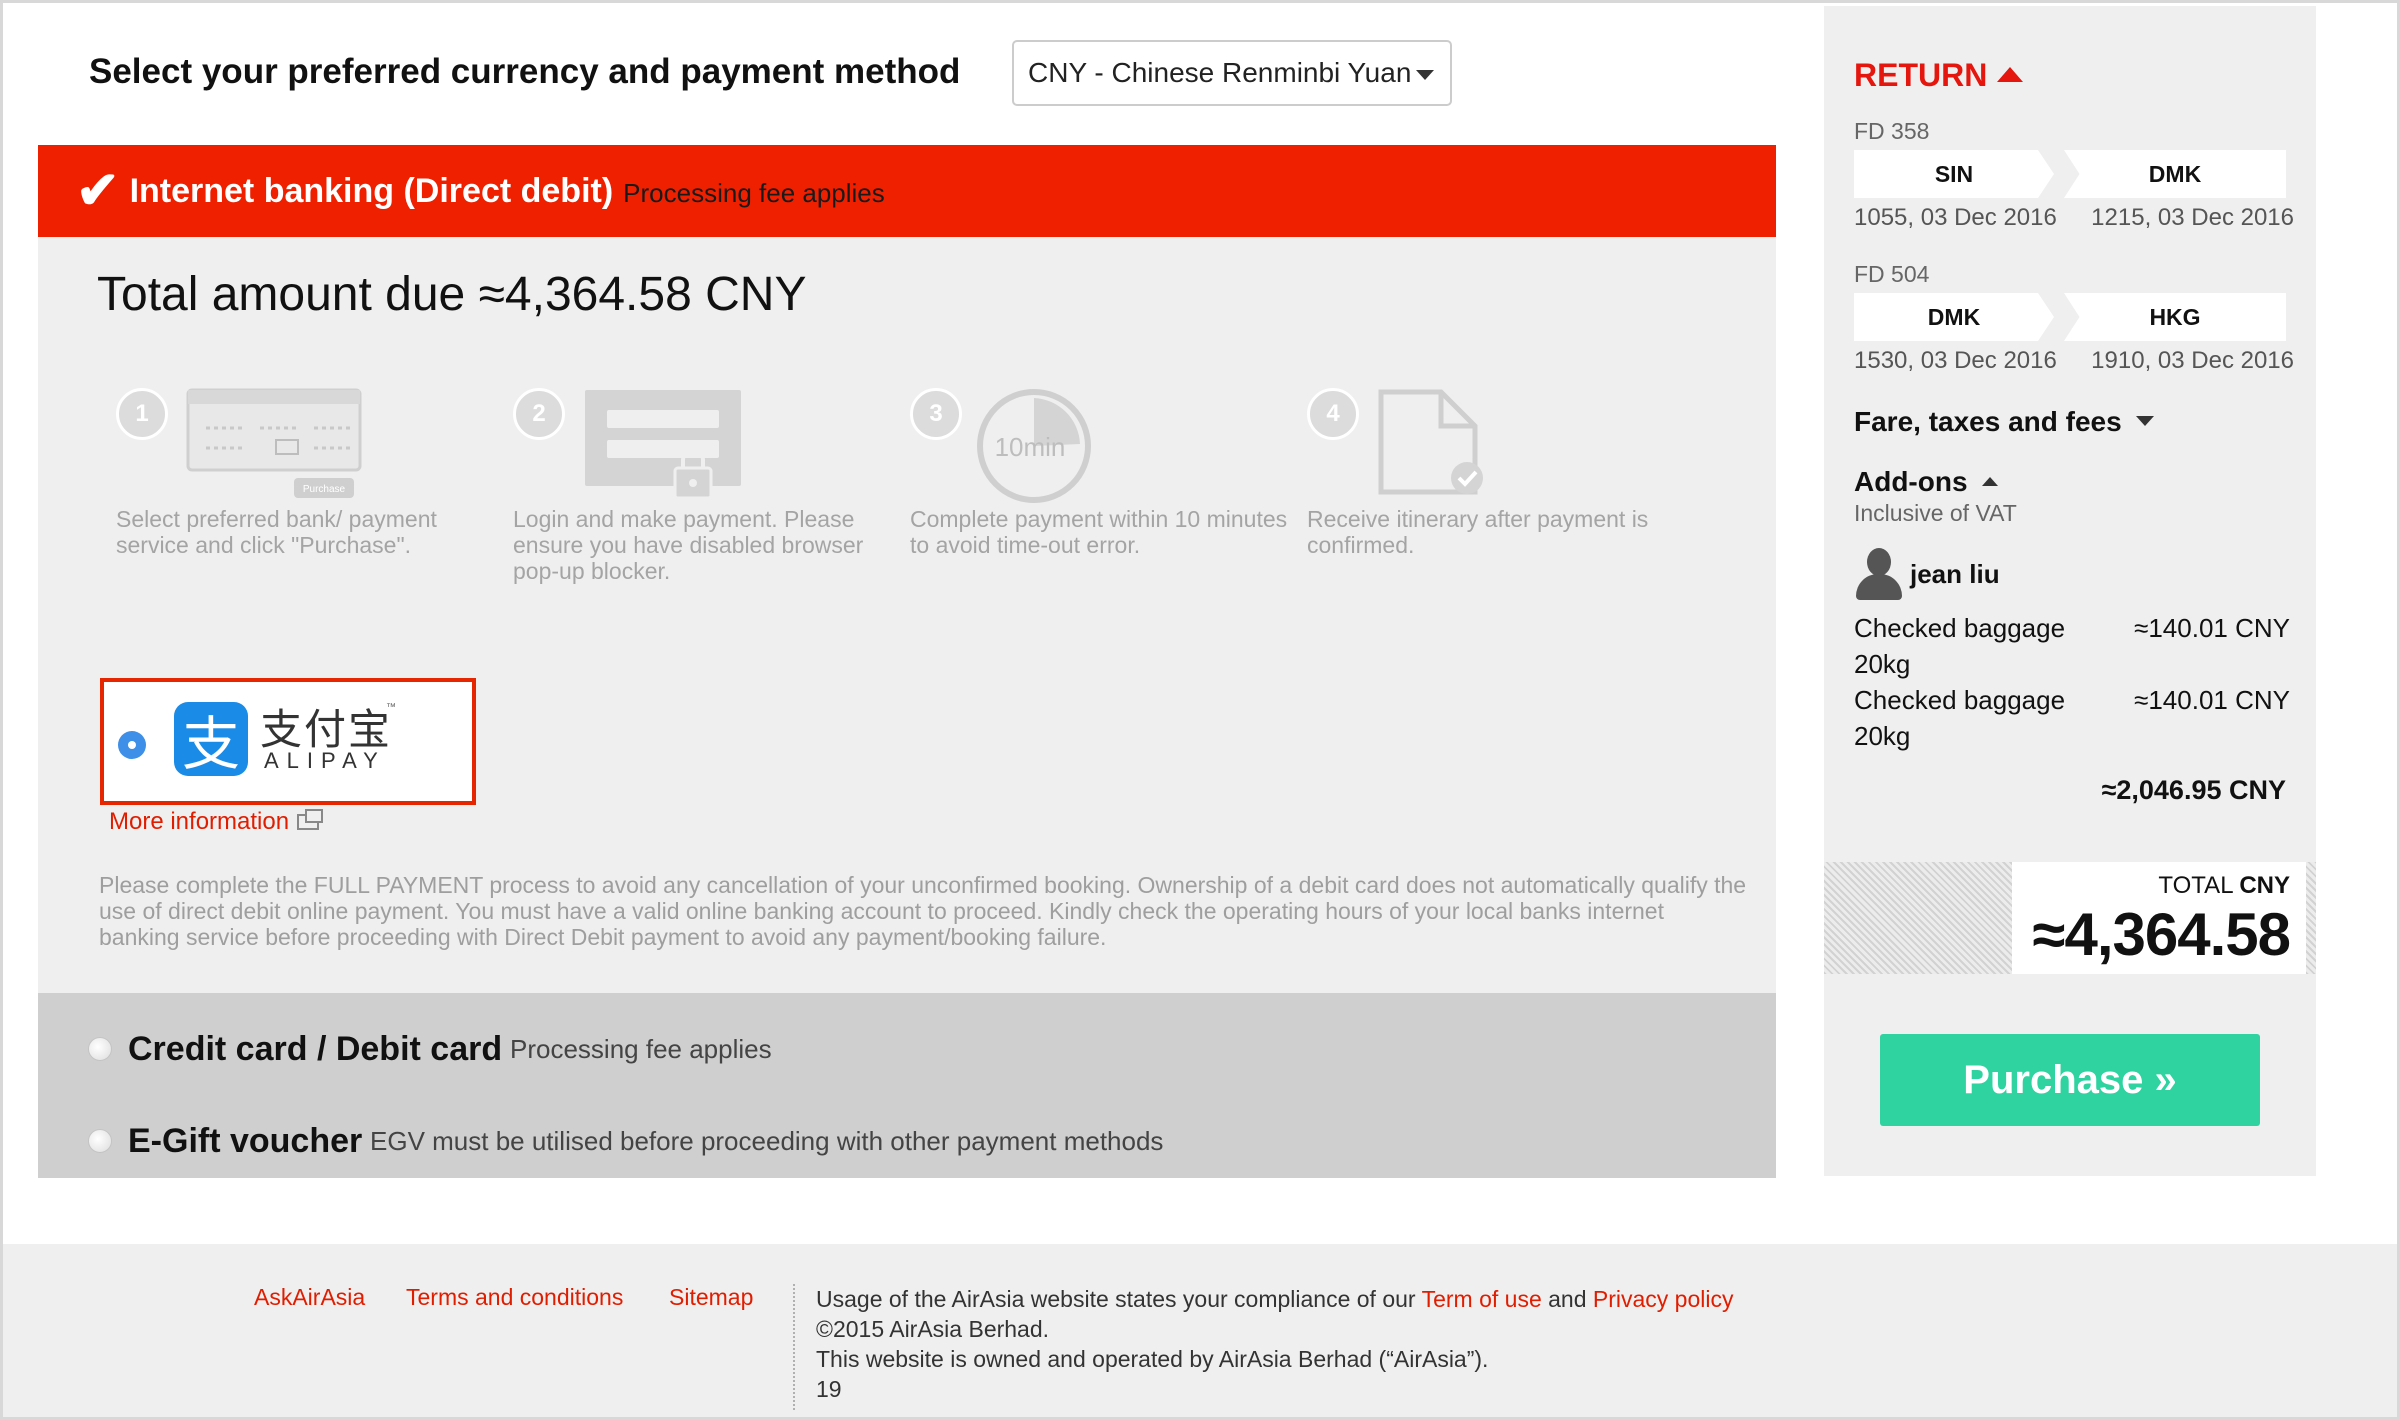 This screenshot has height=1420, width=2400. Describe the element at coordinates (1955, 360) in the screenshot. I see `depart-time: 1530, 03 Dec 2016` at that location.